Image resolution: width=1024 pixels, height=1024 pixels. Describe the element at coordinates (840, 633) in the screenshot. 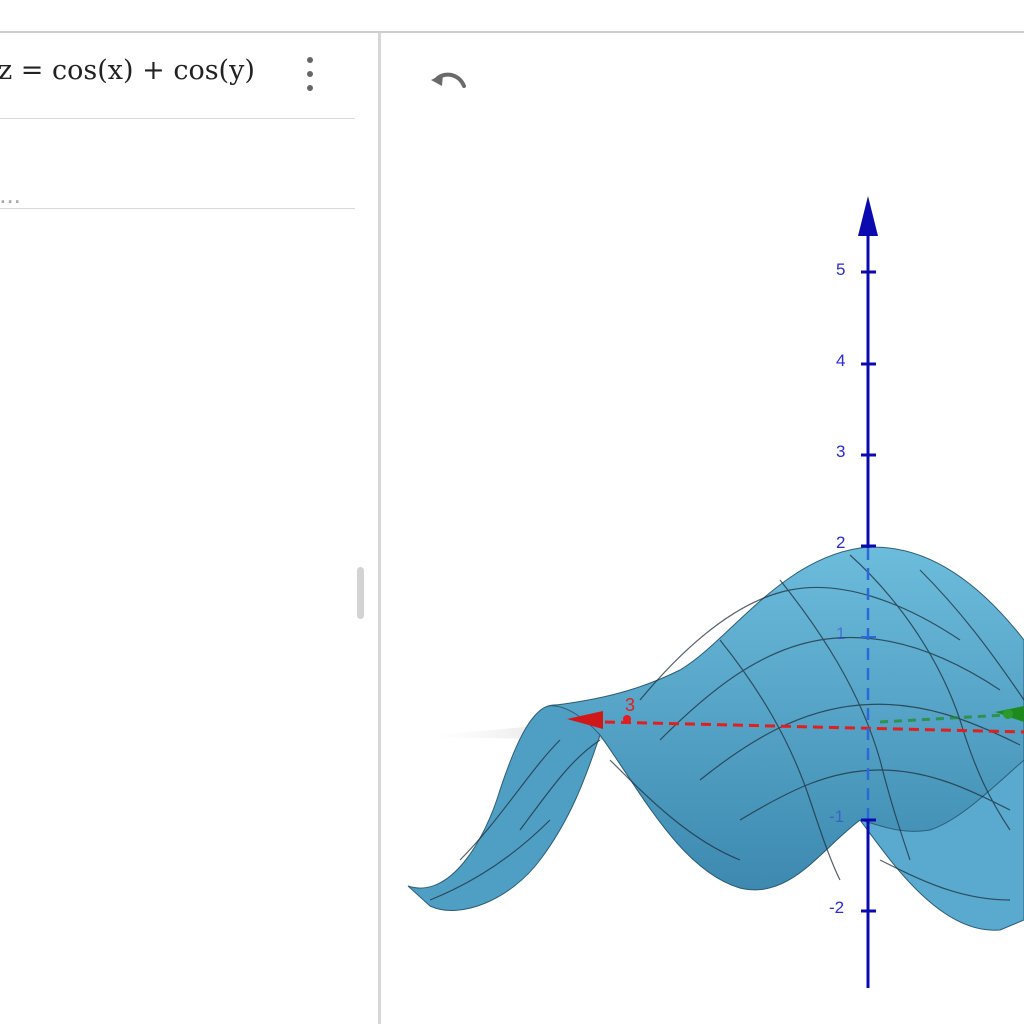

I see `z-tick-label: 1` at that location.